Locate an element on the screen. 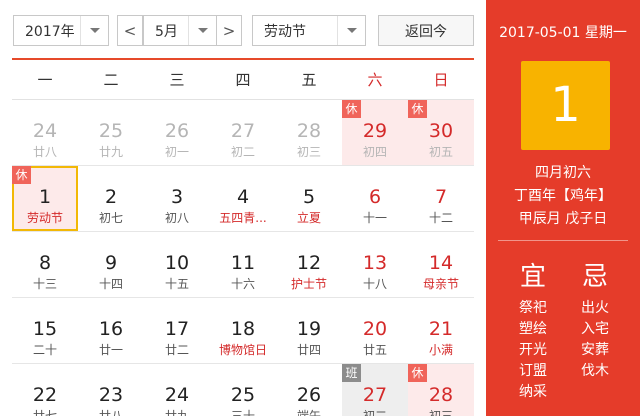 The image size is (640, 416). yi-list: 祭祀 塑绘 开光 订盟 纳采 is located at coordinates (533, 350).